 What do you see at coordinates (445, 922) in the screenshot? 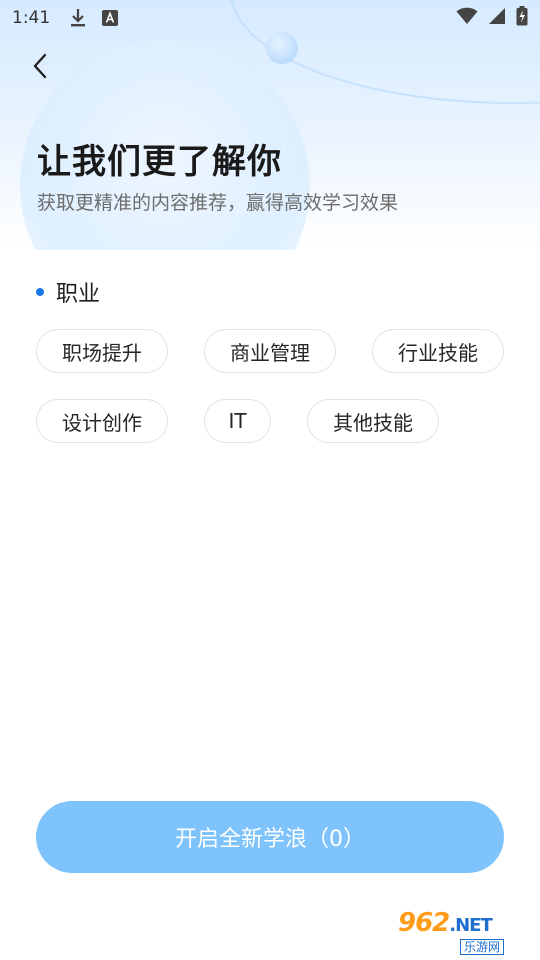
I see `watermark-logo-text: 962.NET` at bounding box center [445, 922].